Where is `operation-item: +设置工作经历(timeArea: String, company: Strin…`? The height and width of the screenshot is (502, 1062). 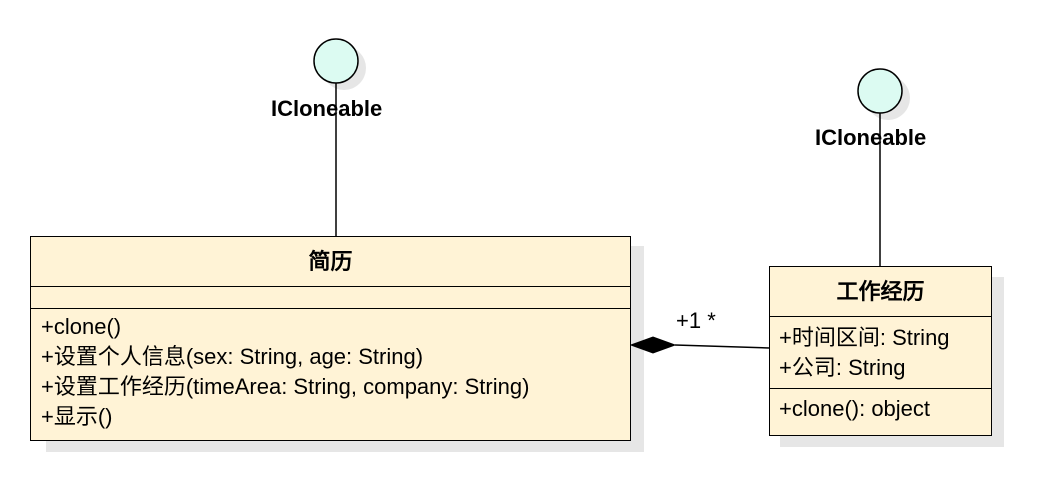 operation-item: +设置工作经历(timeArea: String, company: Strin… is located at coordinates (335, 387).